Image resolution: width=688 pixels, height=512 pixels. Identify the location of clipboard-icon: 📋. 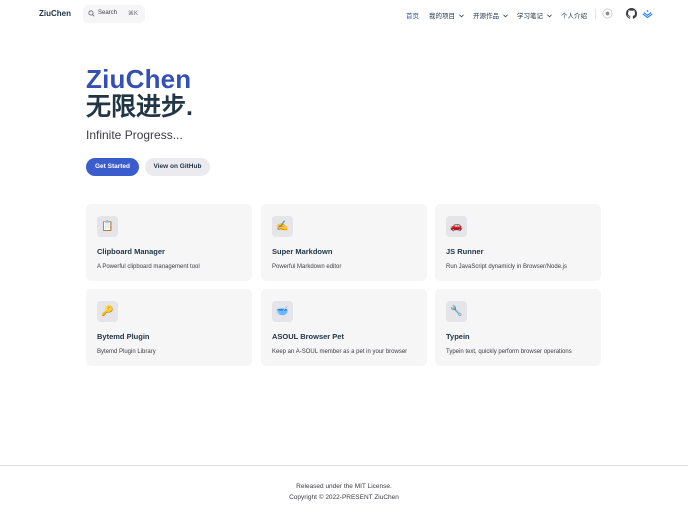
(107, 226).